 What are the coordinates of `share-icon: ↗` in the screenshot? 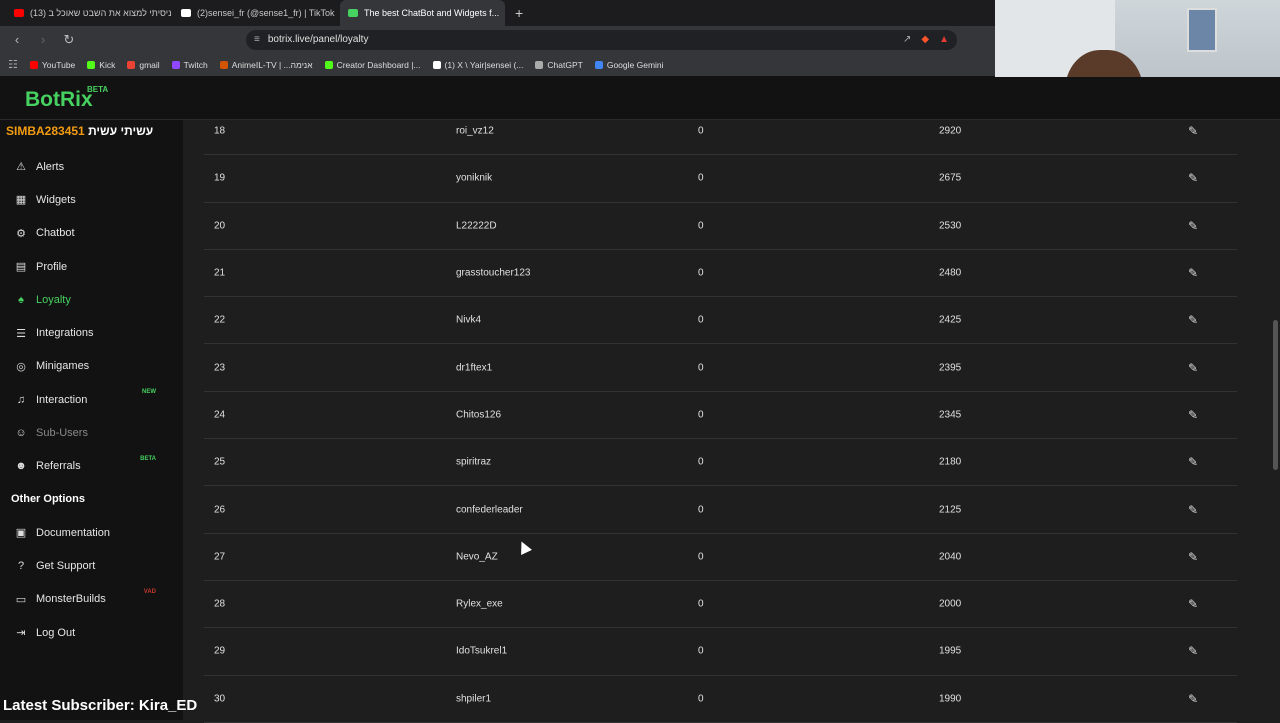 It's located at (907, 39).